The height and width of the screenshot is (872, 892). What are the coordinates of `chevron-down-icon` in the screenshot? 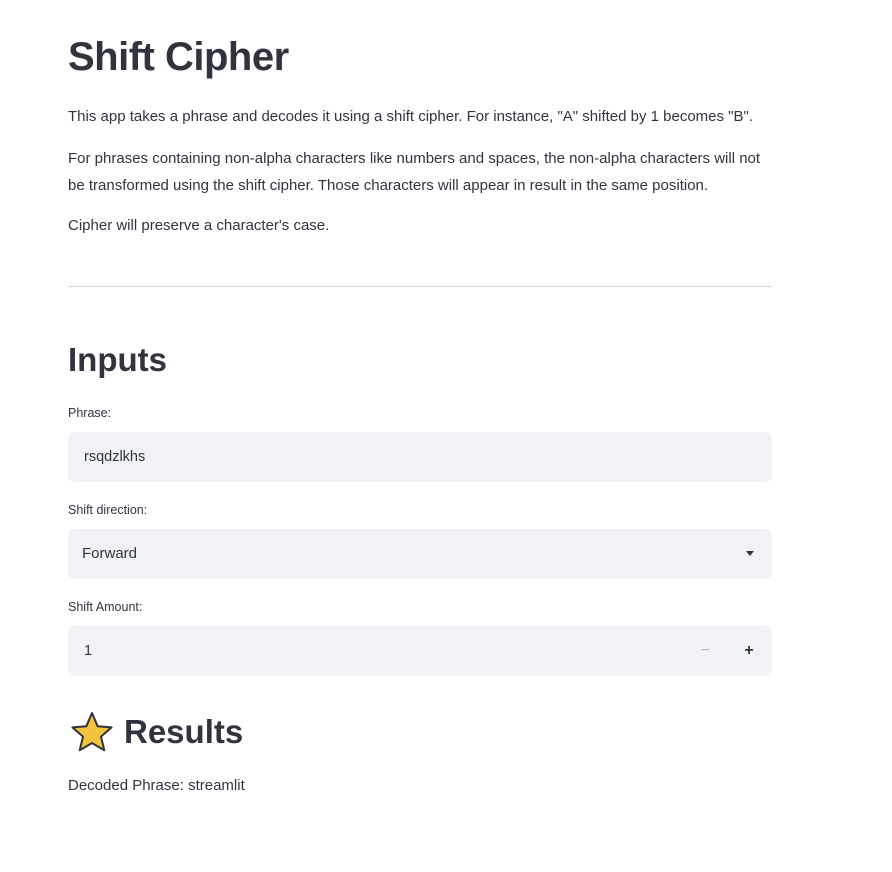 It's located at (750, 553).